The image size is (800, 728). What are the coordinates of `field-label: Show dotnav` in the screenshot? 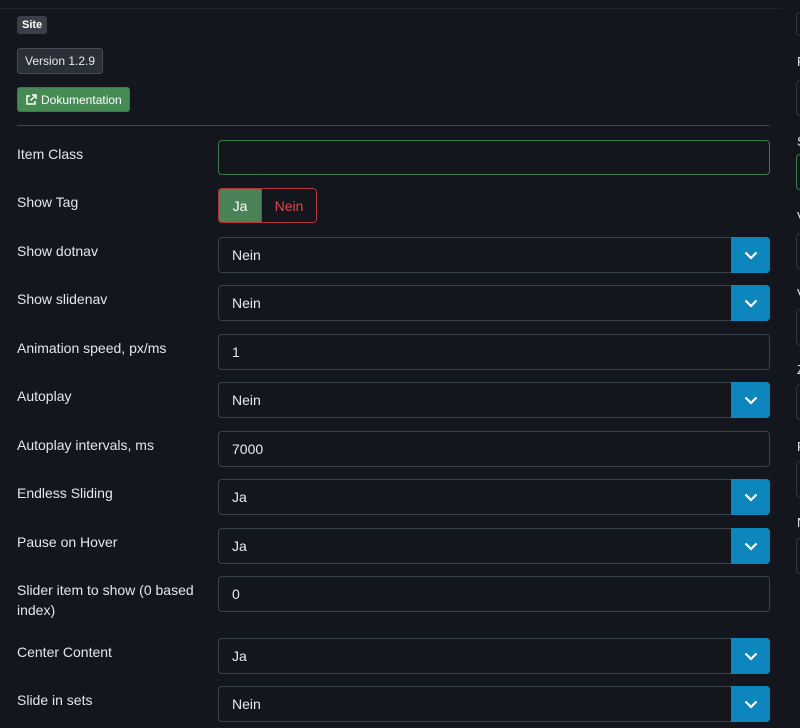 It's located at (57, 251).